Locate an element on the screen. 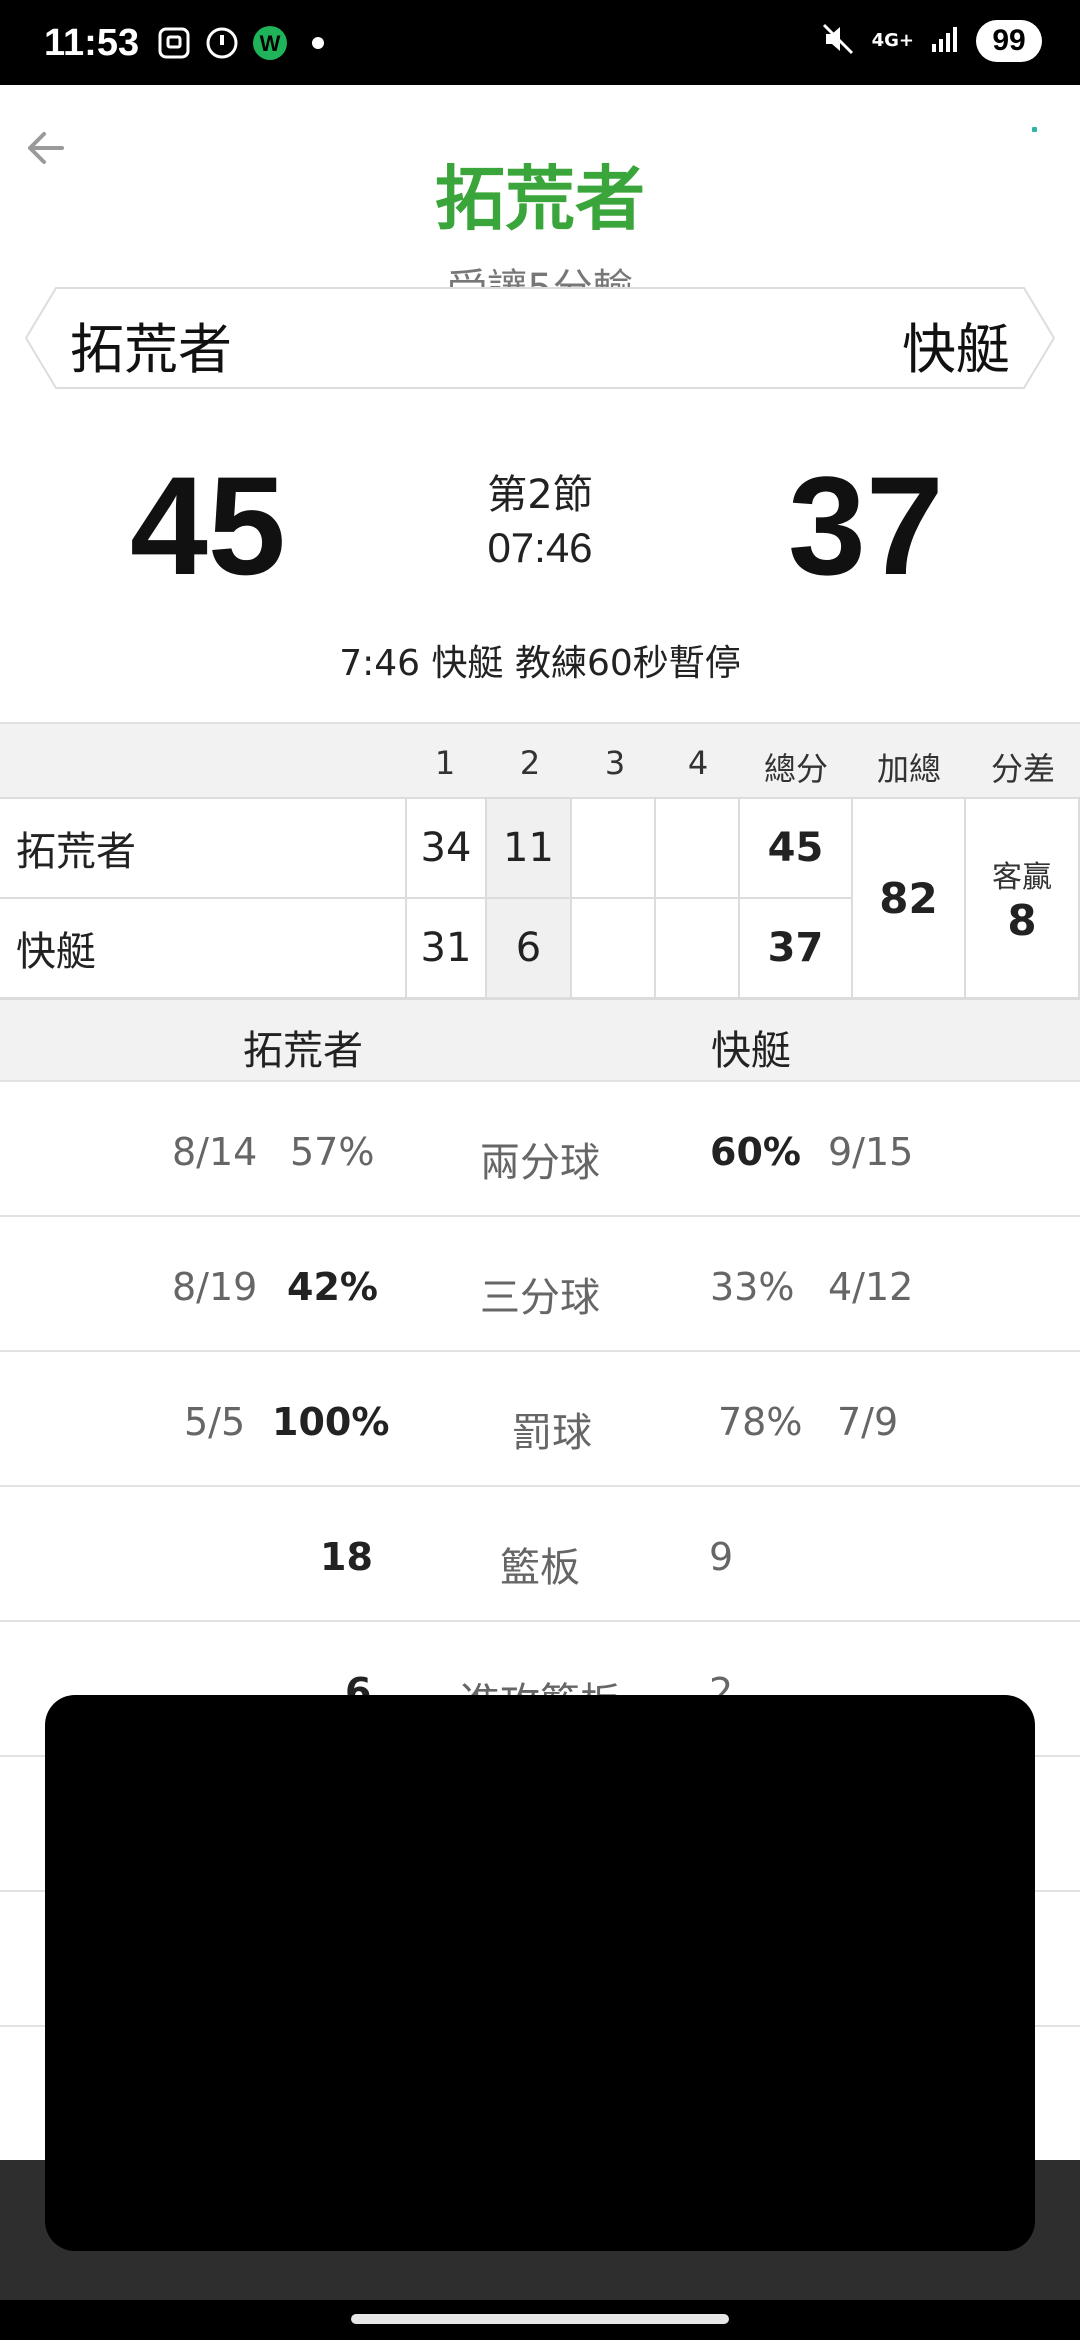 The width and height of the screenshot is (1080, 2340). cell-total: 37 is located at coordinates (796, 949).